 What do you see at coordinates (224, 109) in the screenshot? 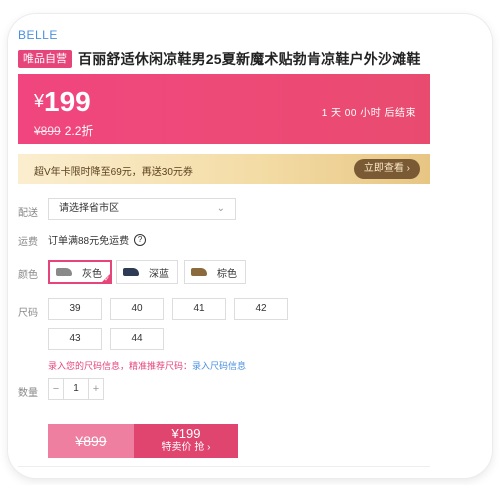
I see `price-banner: ¥199 ¥899 2.2折 1 天 00 小时 后结束` at bounding box center [224, 109].